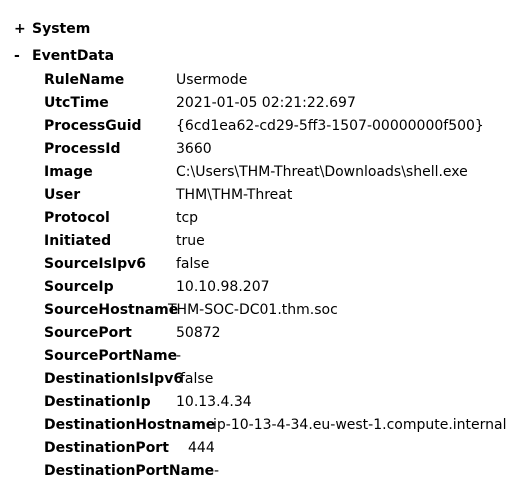 The image size is (517, 483). I want to click on field-value: 10.13.4.34, so click(214, 402).